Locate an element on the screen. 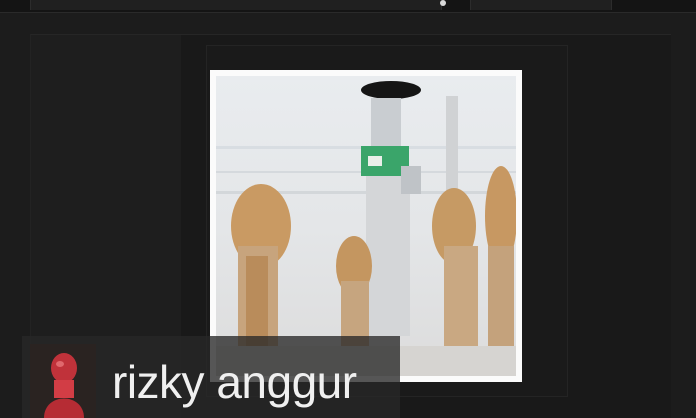  participant-name-tag: rizky anggur is located at coordinates (211, 377).